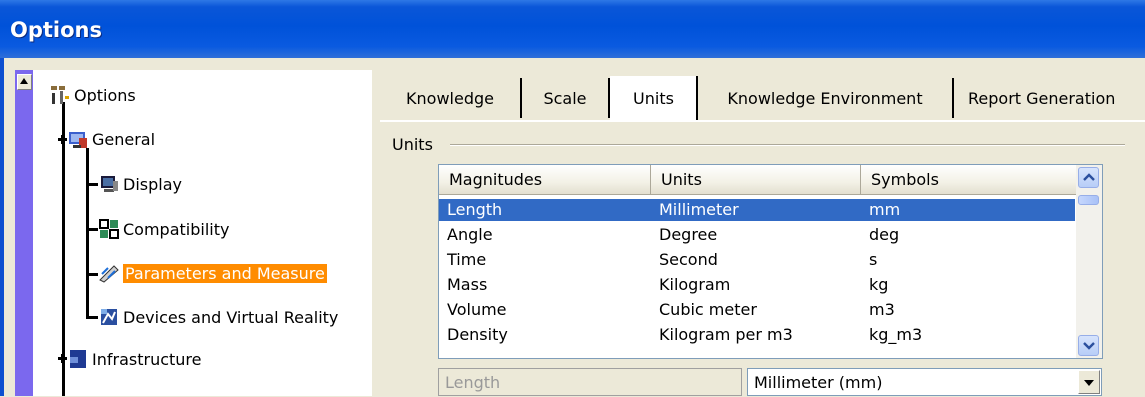 The width and height of the screenshot is (1145, 397). I want to click on tab-scale: Scale, so click(566, 98).